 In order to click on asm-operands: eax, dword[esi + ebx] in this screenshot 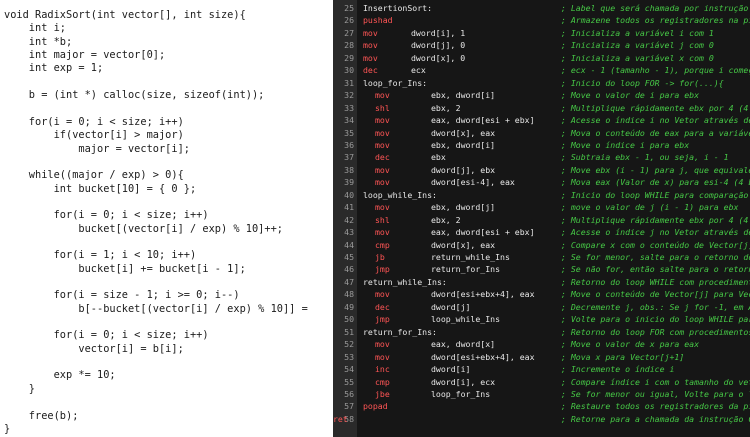, I will do `click(483, 120)`.